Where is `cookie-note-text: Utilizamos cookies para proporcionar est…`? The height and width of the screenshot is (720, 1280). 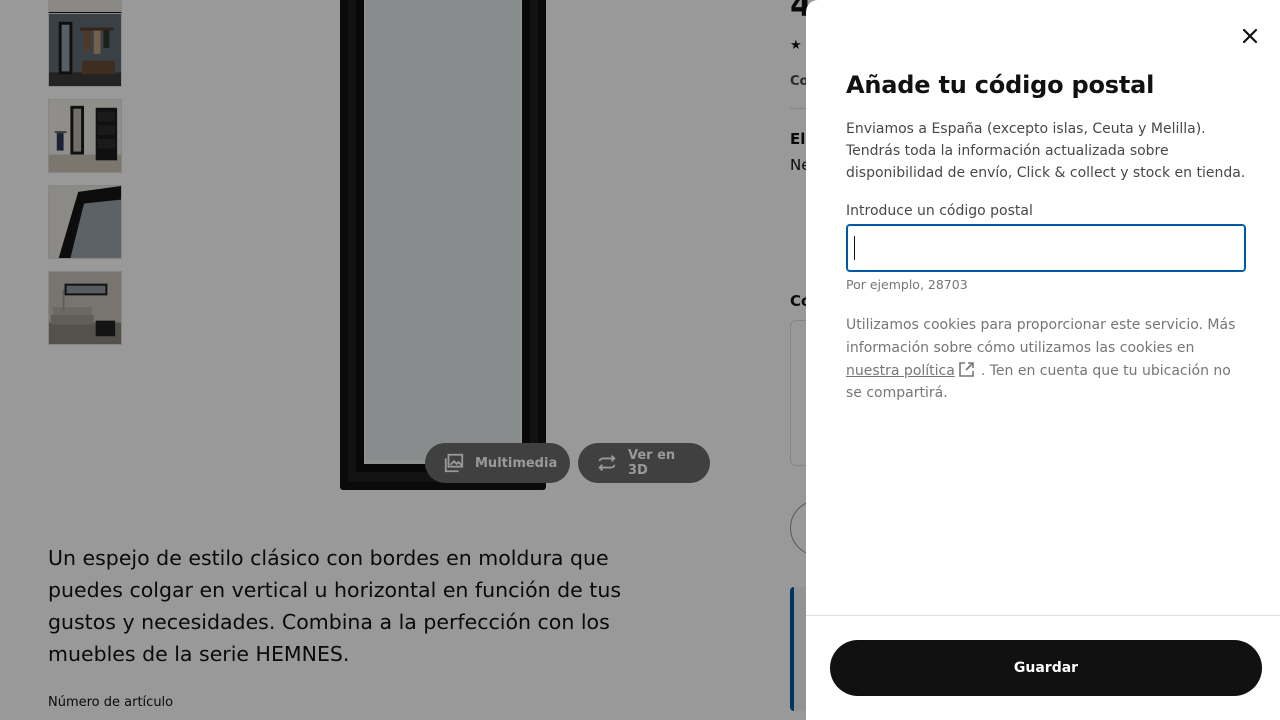 cookie-note-text: Utilizamos cookies para proporcionar est… is located at coordinates (1041, 336).